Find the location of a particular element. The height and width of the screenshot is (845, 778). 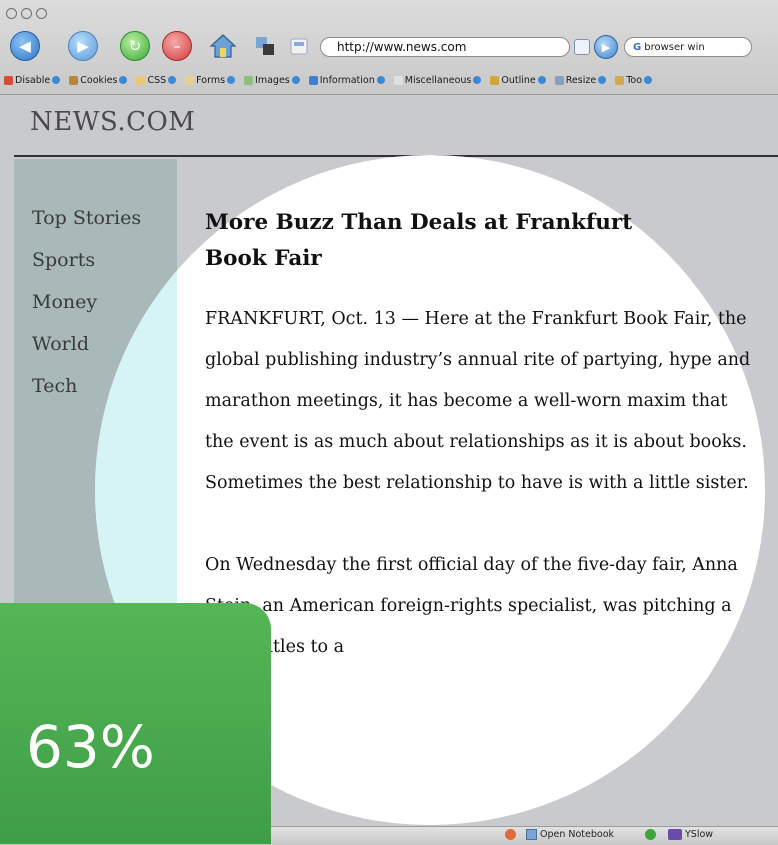

dev-toolbar-label: CSS is located at coordinates (157, 80).